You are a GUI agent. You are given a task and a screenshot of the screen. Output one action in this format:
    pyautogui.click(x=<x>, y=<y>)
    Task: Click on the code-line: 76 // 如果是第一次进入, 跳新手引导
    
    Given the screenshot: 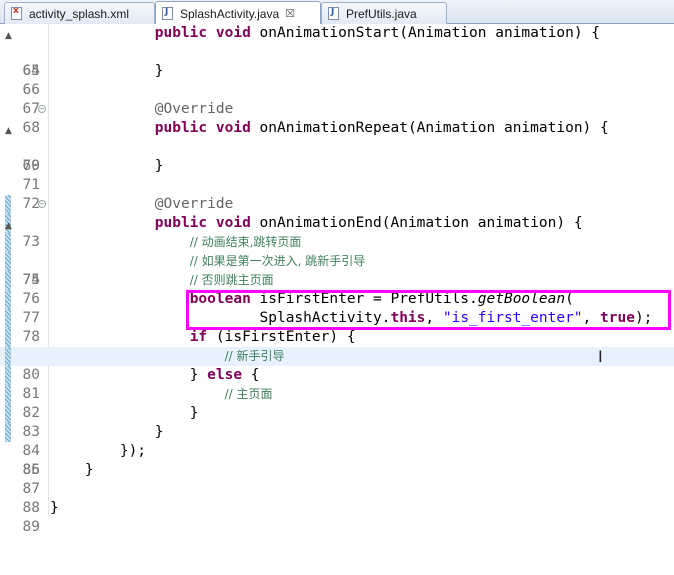 What is the action you would take?
    pyautogui.click(x=337, y=279)
    